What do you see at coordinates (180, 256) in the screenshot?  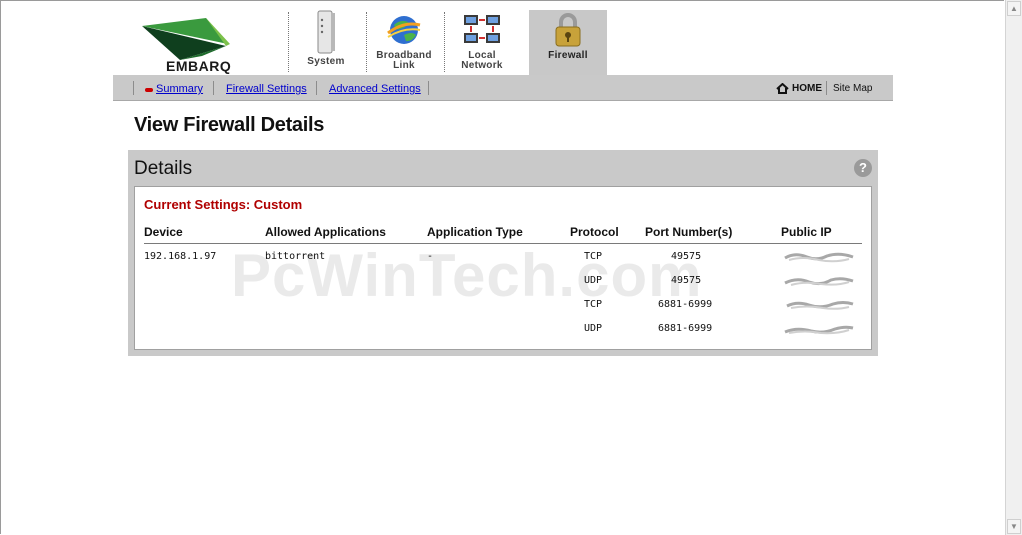 I see `device-ip: 192.168.1.97` at bounding box center [180, 256].